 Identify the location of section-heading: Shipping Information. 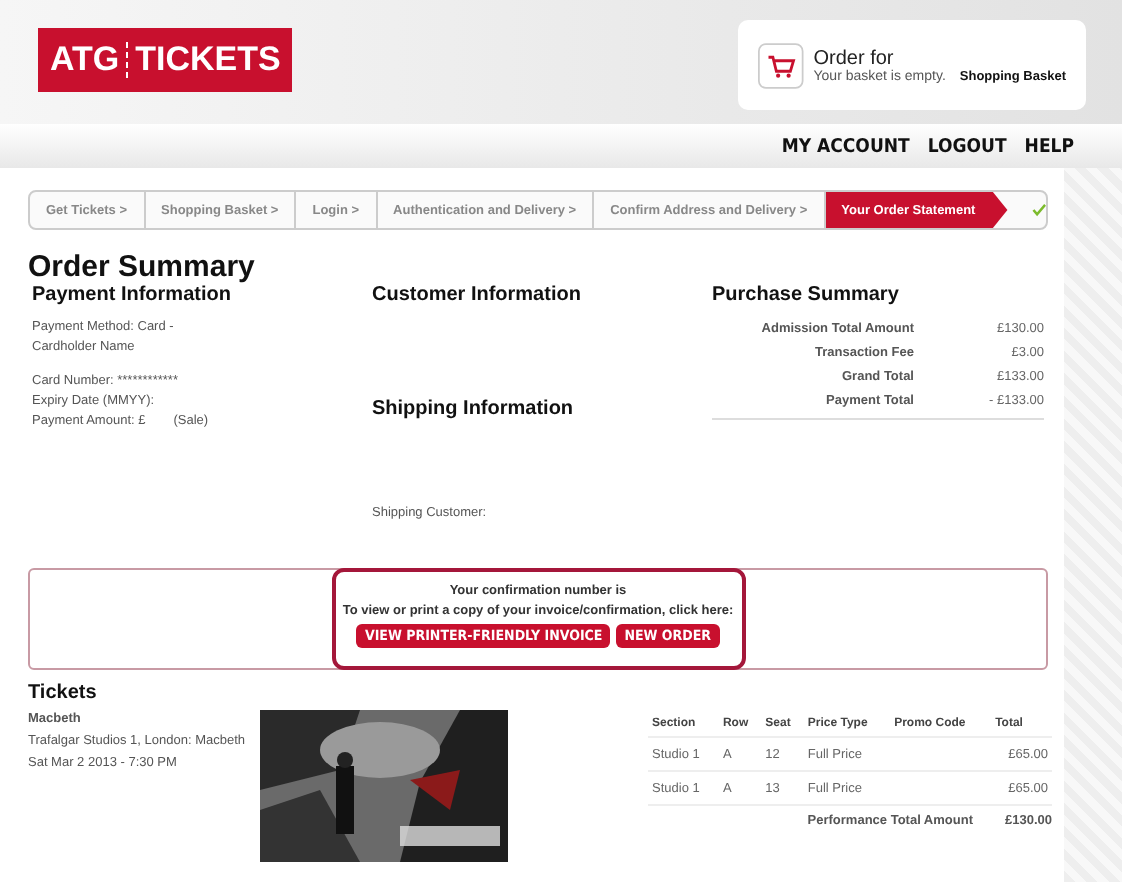
(474, 409).